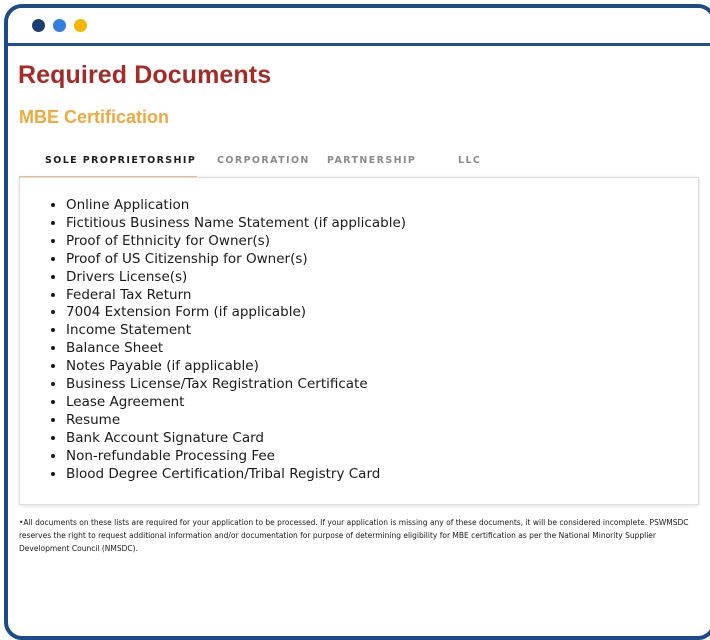 Image resolution: width=710 pixels, height=640 pixels. I want to click on window-titlebar, so click(359, 27).